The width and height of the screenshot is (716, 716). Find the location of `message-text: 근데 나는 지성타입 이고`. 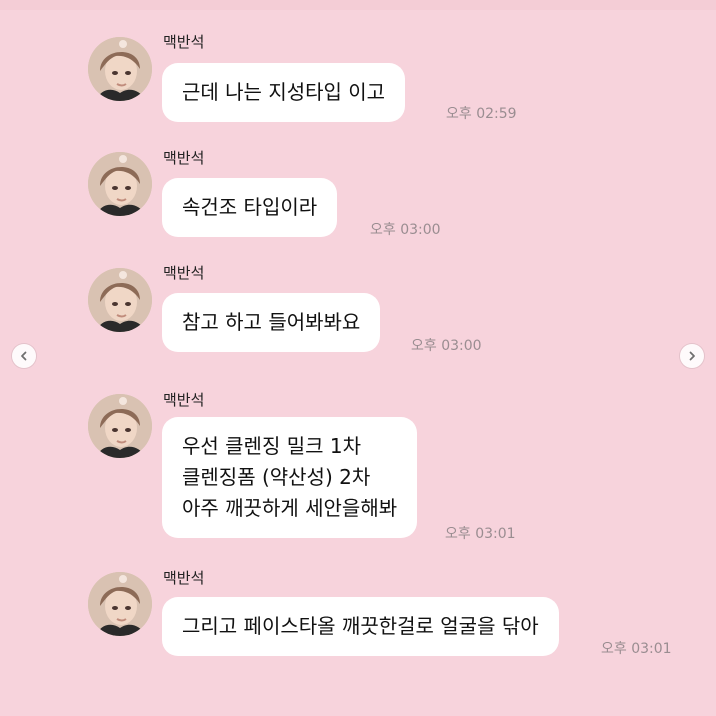

message-text: 근데 나는 지성타입 이고 is located at coordinates (284, 92).